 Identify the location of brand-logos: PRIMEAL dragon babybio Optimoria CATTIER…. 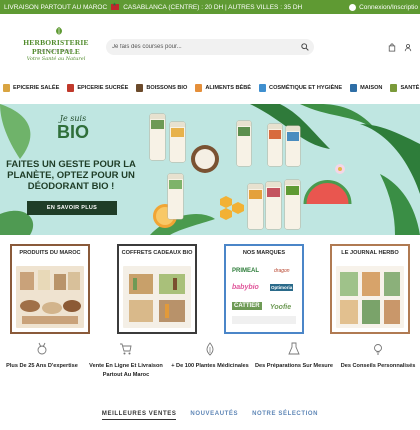
(264, 297).